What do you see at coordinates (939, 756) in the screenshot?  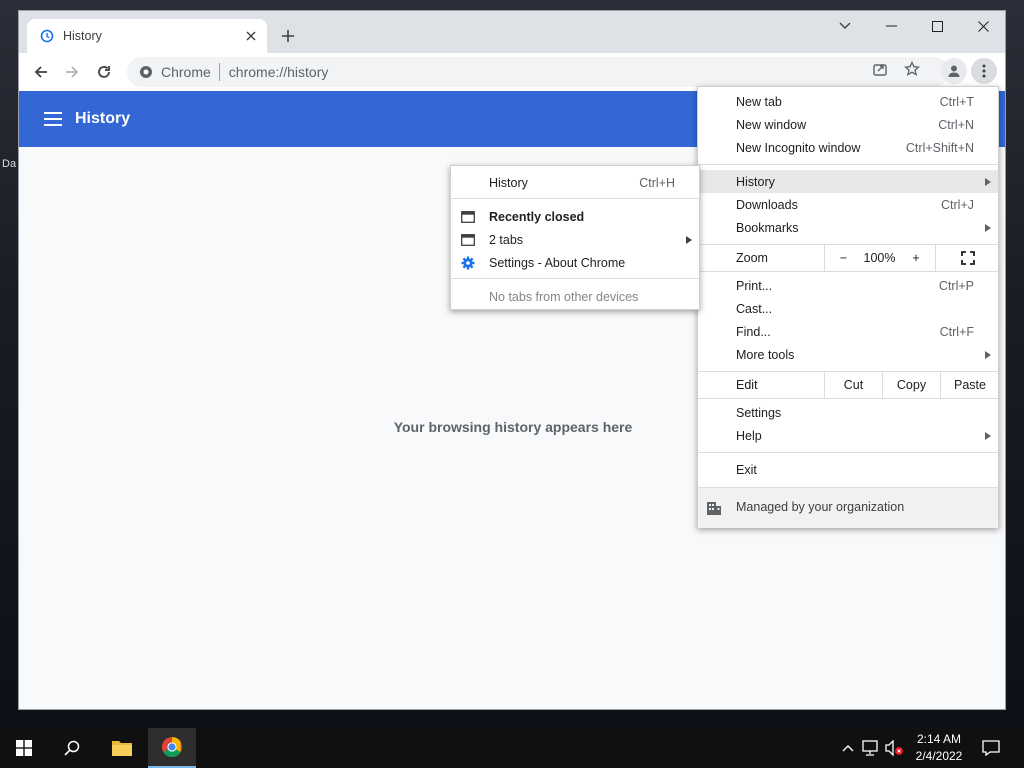 I see `clock-date: 2/4/2022` at bounding box center [939, 756].